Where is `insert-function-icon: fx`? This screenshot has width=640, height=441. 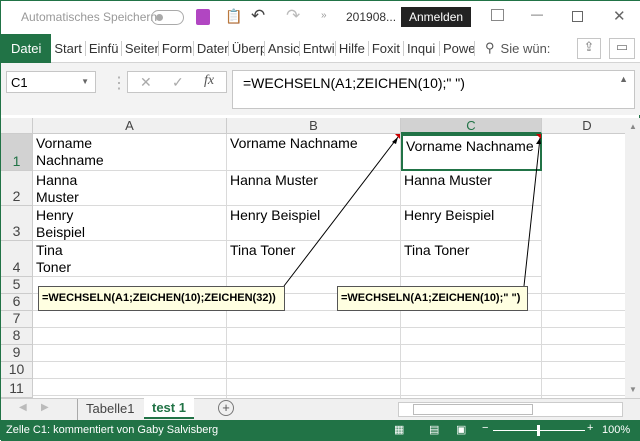 insert-function-icon: fx is located at coordinates (209, 81).